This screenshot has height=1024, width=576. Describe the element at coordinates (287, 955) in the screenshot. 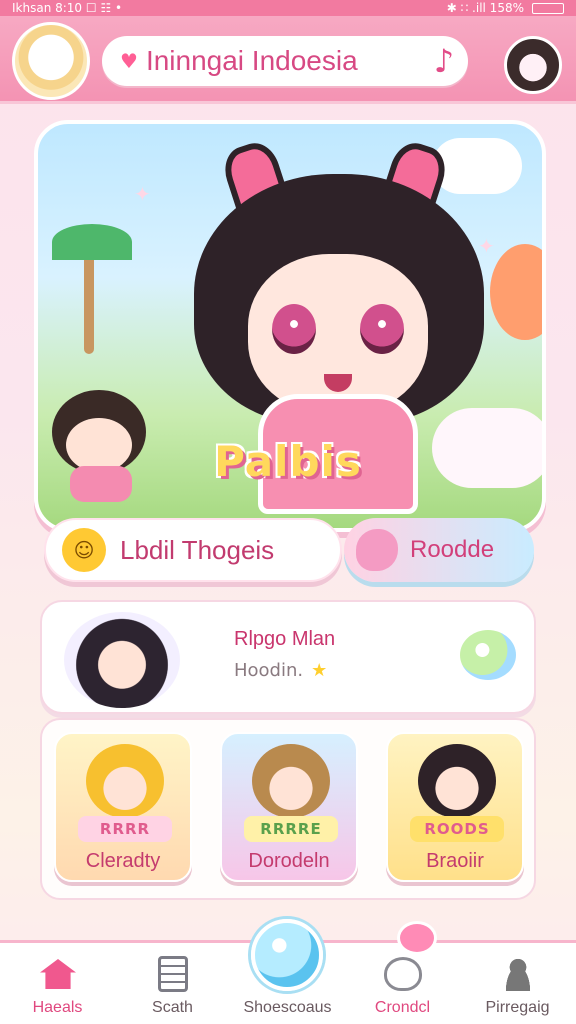

I see `bubble-icon` at that location.